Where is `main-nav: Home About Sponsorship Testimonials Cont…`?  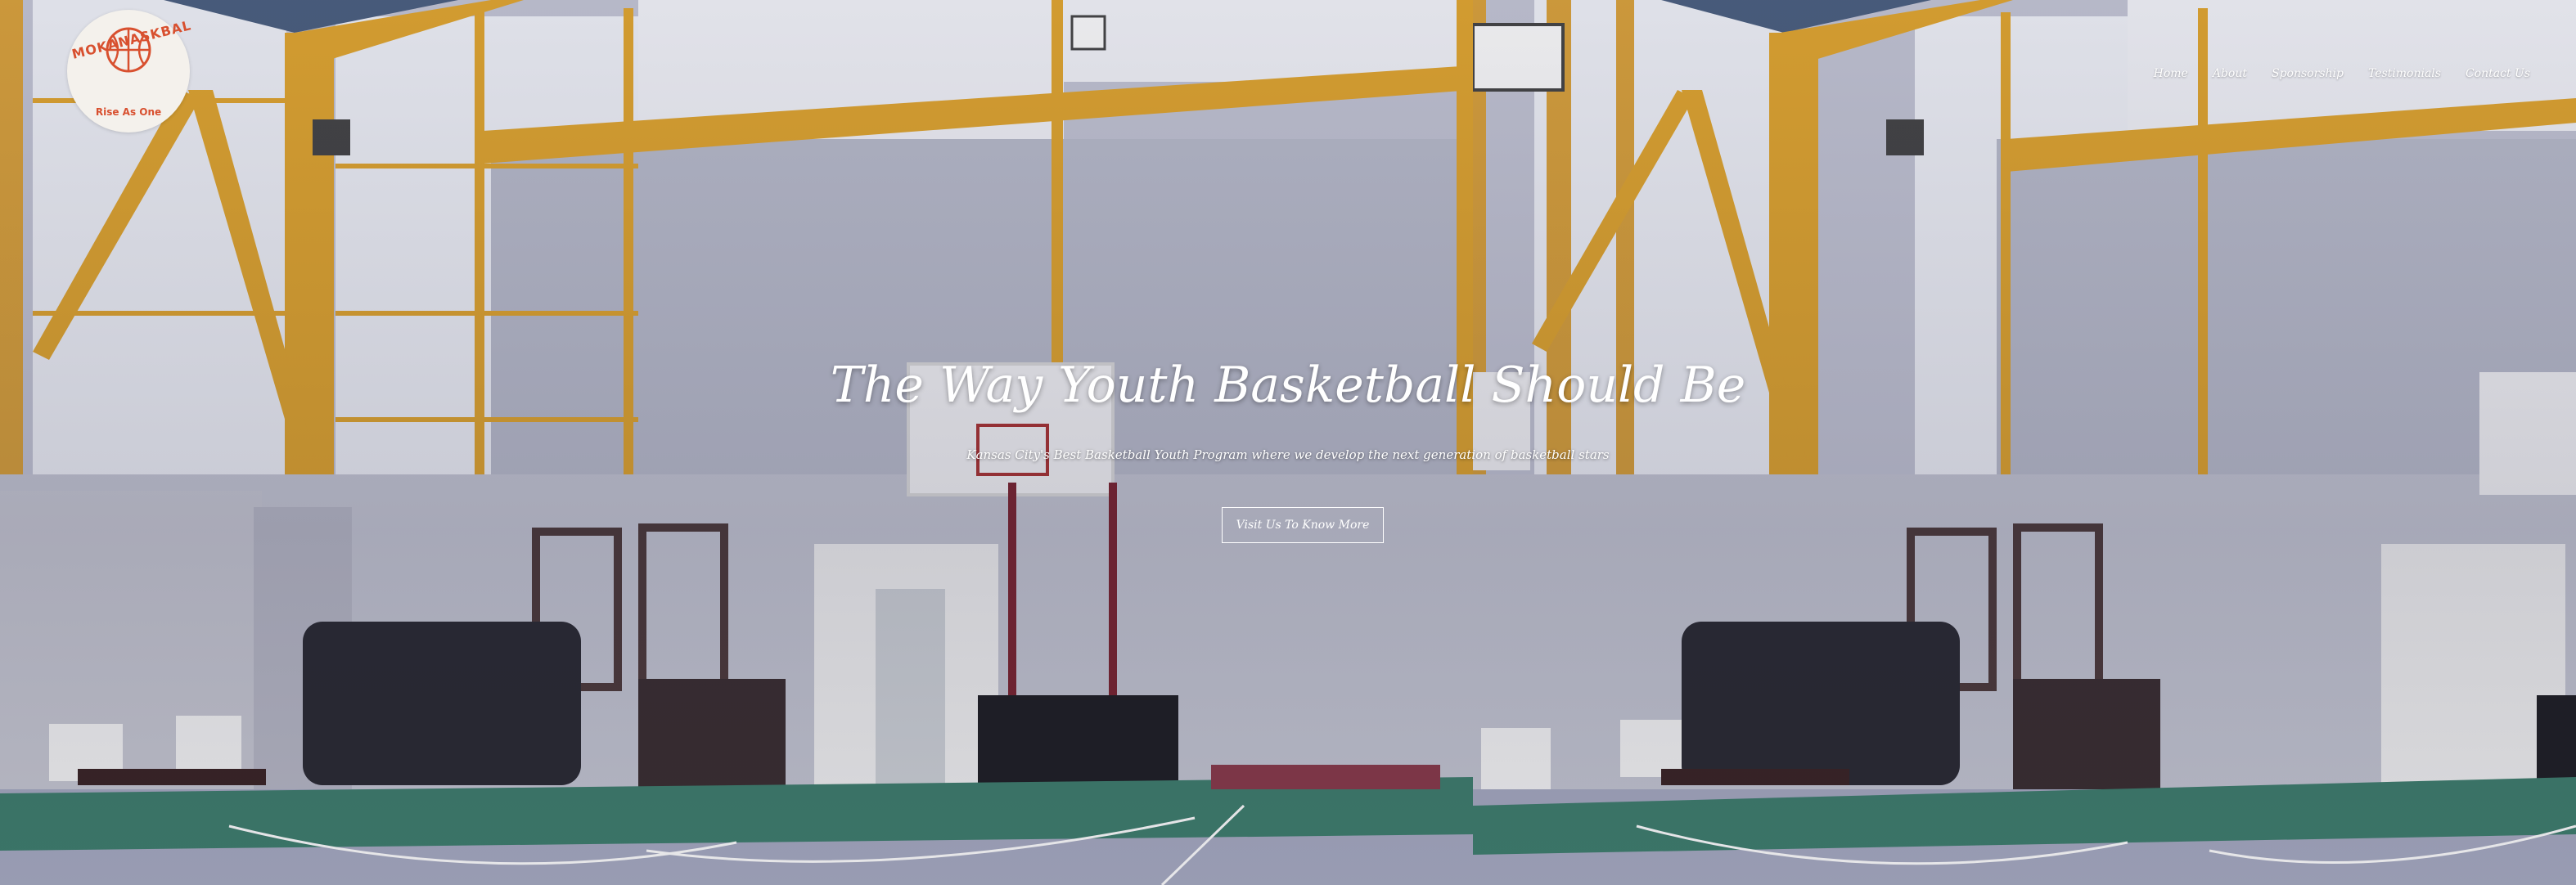 main-nav: Home About Sponsorship Testimonials Cont… is located at coordinates (2342, 73).